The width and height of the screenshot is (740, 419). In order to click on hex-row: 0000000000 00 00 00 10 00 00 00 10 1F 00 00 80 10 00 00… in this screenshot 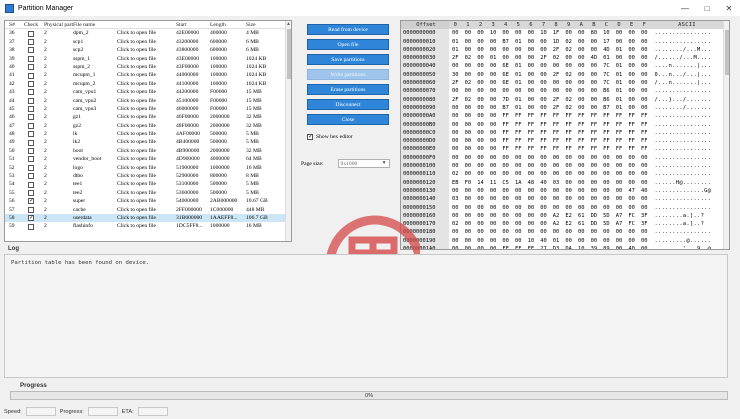, I will do `click(565, 33)`.